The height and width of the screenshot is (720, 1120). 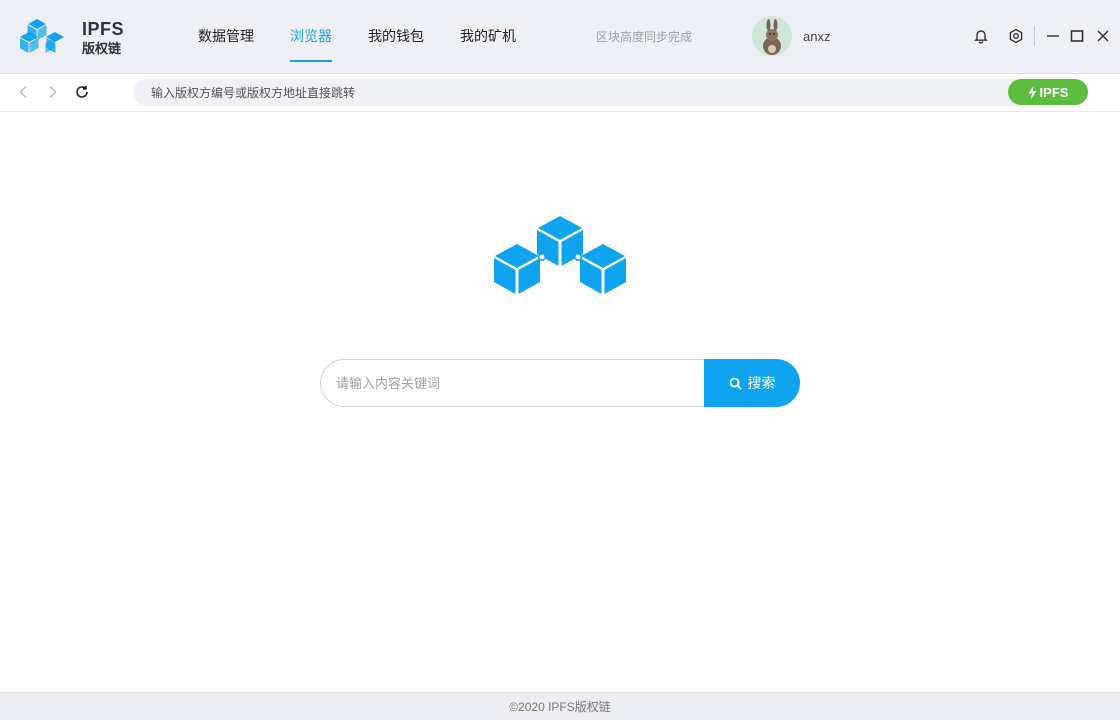 I want to click on rabbit-avatar-icon, so click(x=772, y=36).